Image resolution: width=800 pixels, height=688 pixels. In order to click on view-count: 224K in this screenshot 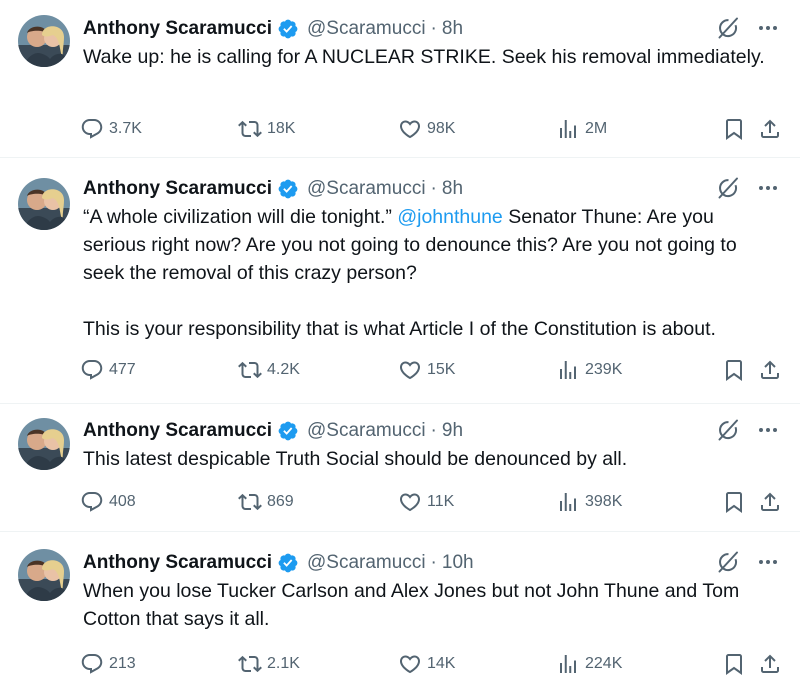, I will do `click(604, 663)`.